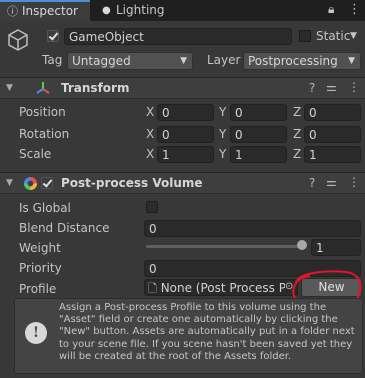 This screenshot has width=365, height=378. I want to click on static-label: Static, so click(333, 36).